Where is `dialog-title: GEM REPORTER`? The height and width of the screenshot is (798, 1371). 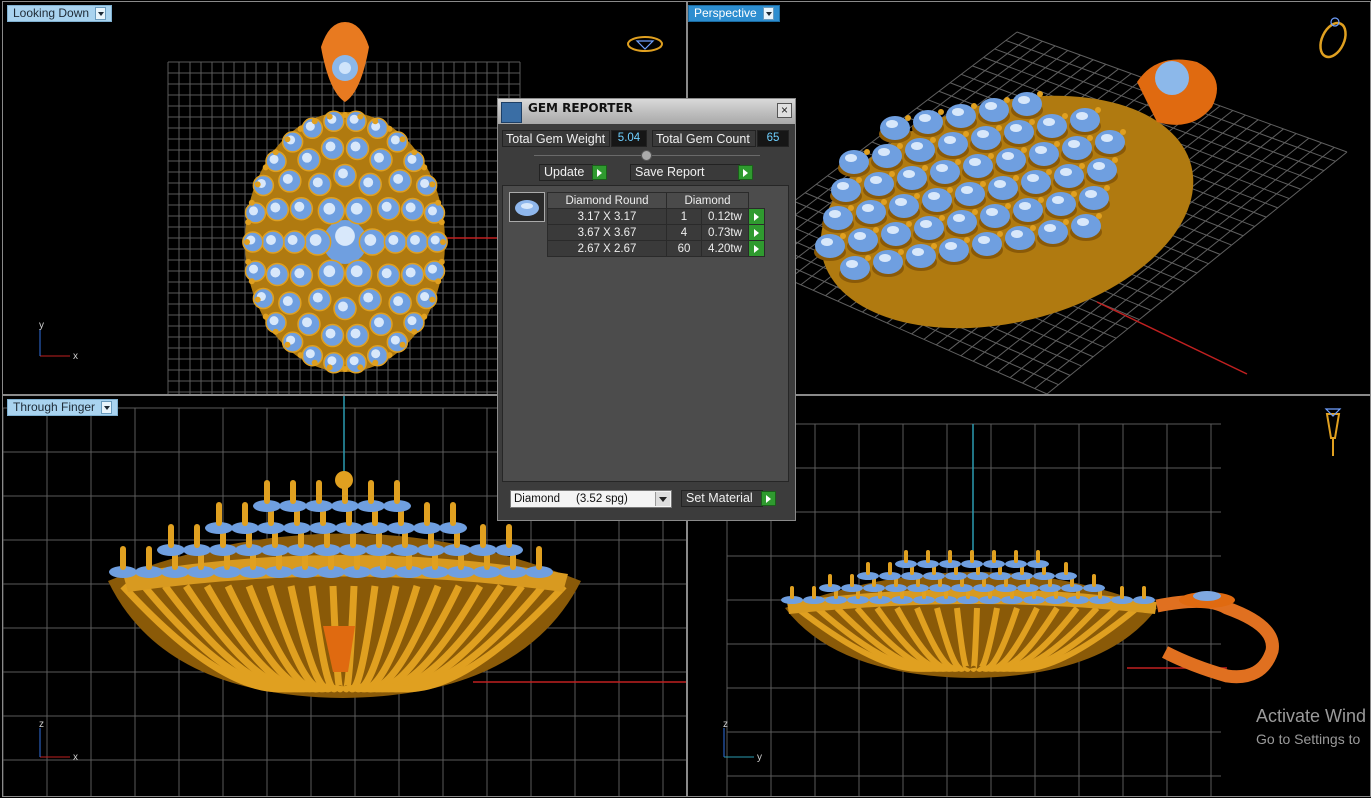
dialog-title: GEM REPORTER is located at coordinates (580, 108).